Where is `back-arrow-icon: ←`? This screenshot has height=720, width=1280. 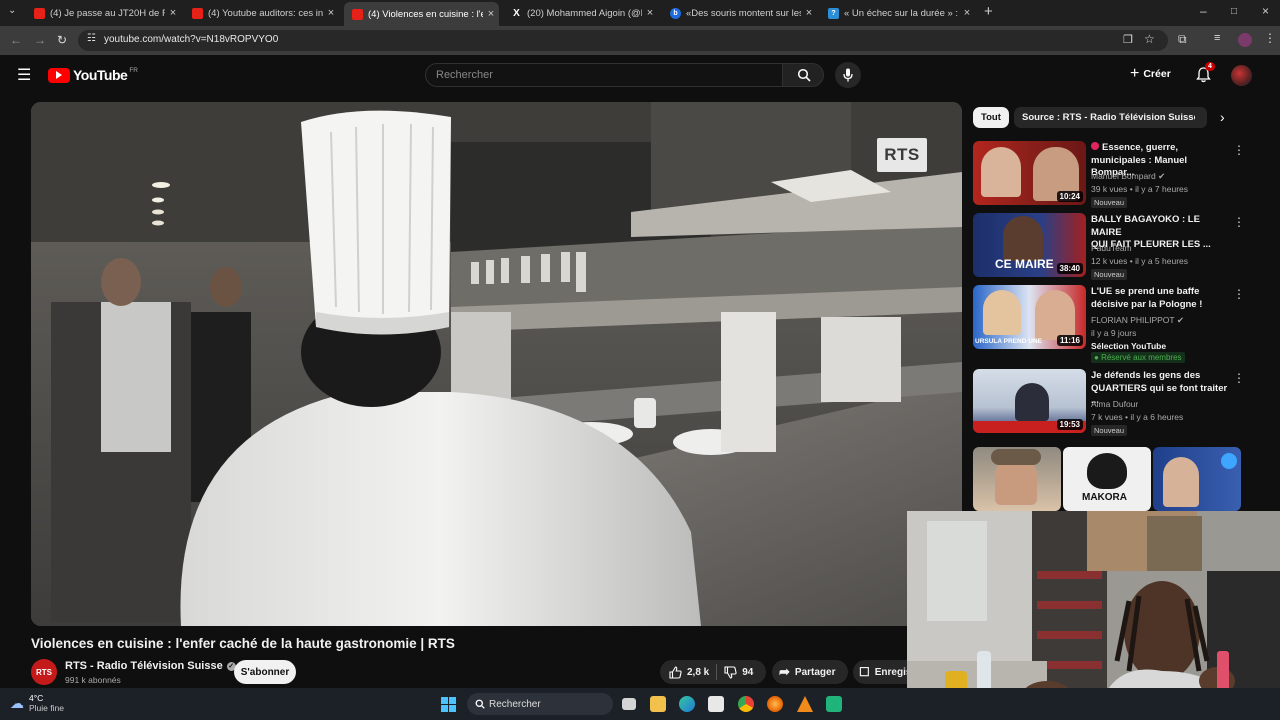
back-arrow-icon: ← is located at coordinates (16, 40).